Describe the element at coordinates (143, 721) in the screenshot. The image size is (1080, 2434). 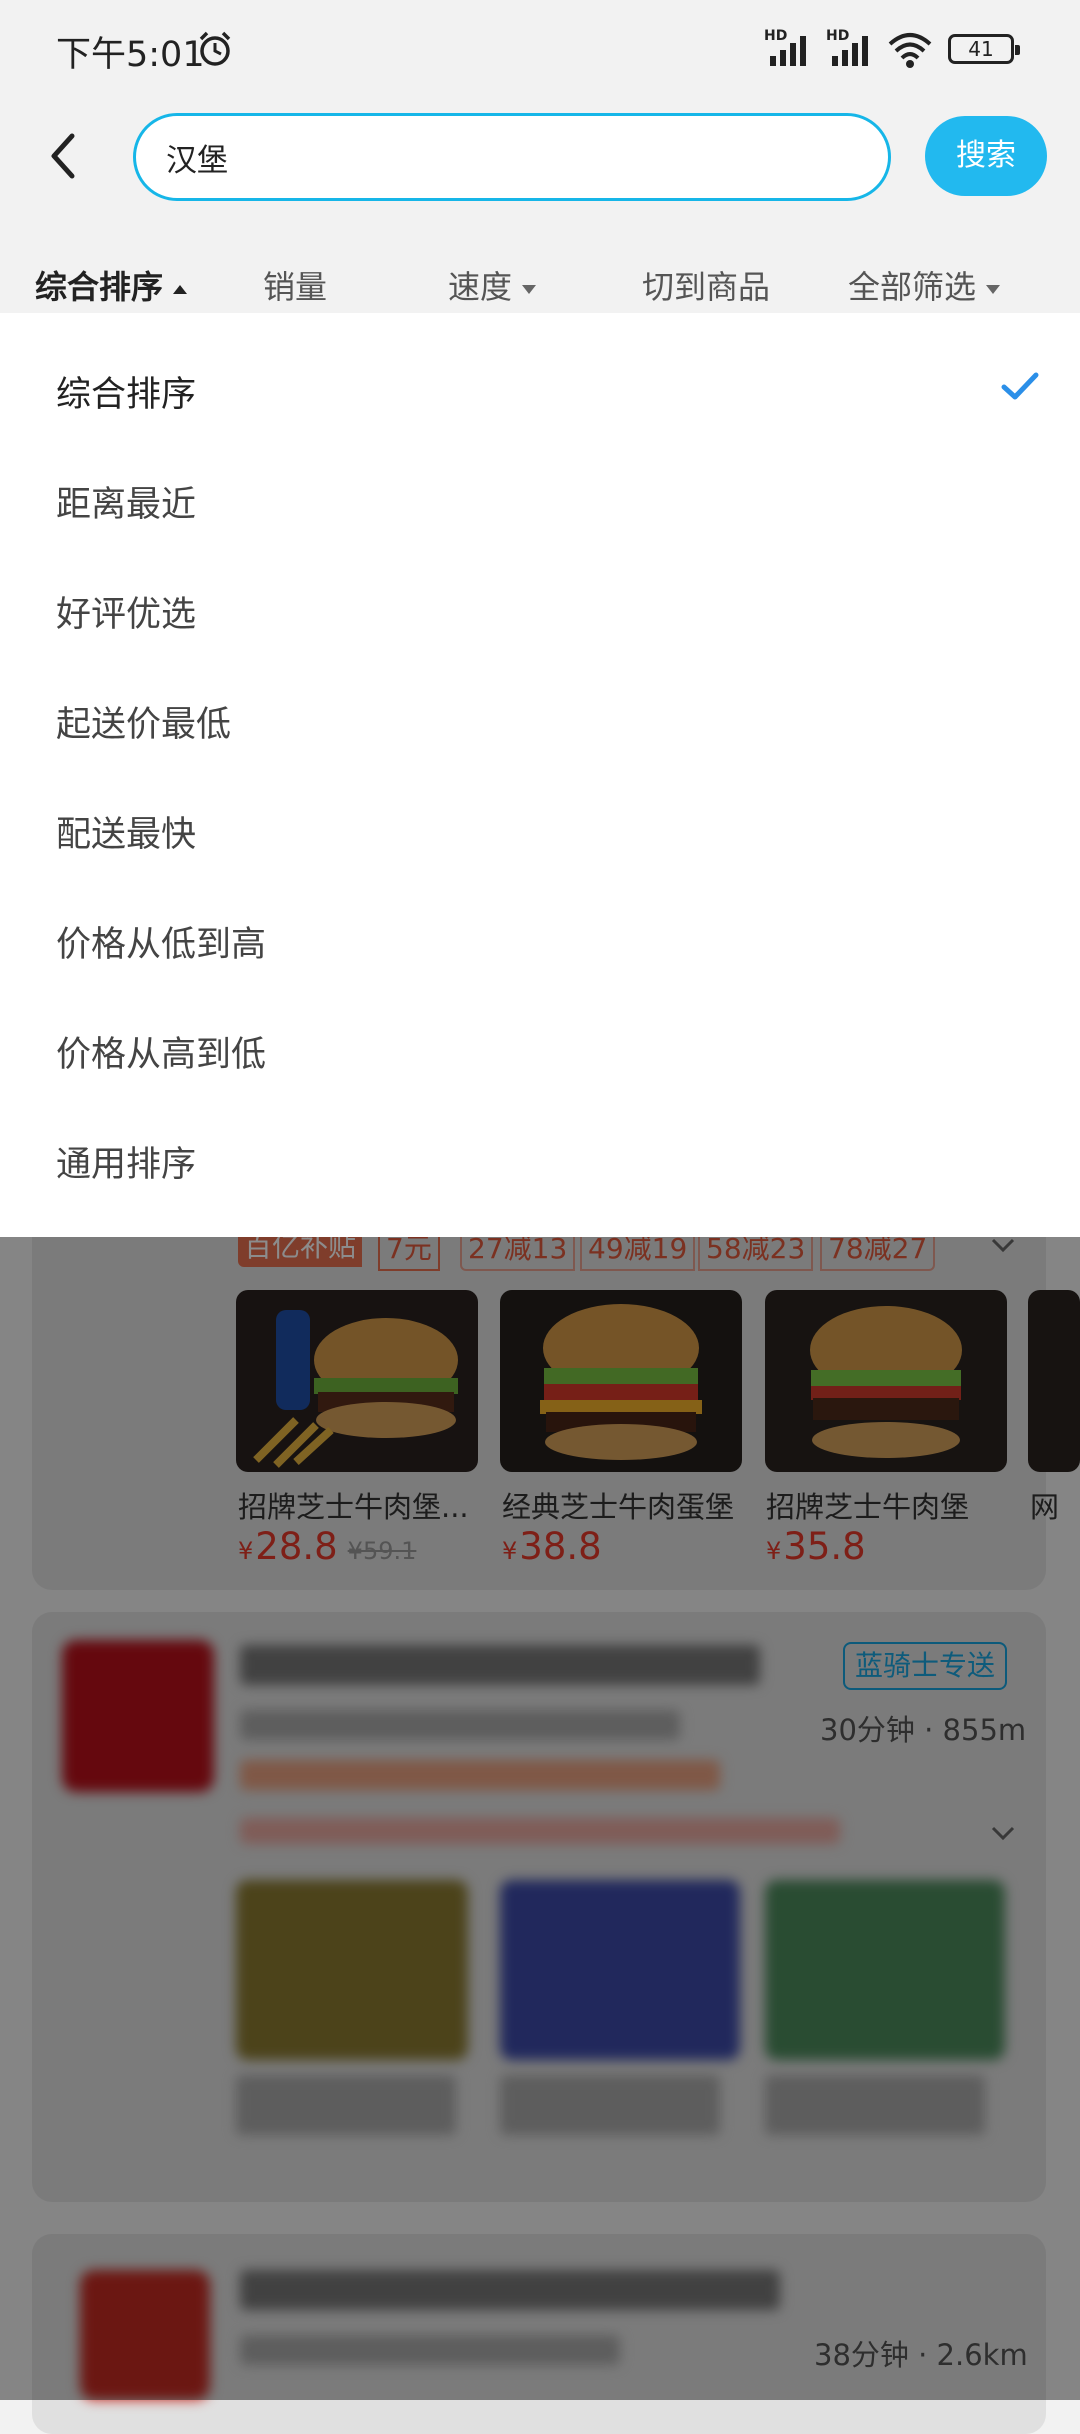
I see `sort-option-lowest-minimum: 起送价最低` at that location.